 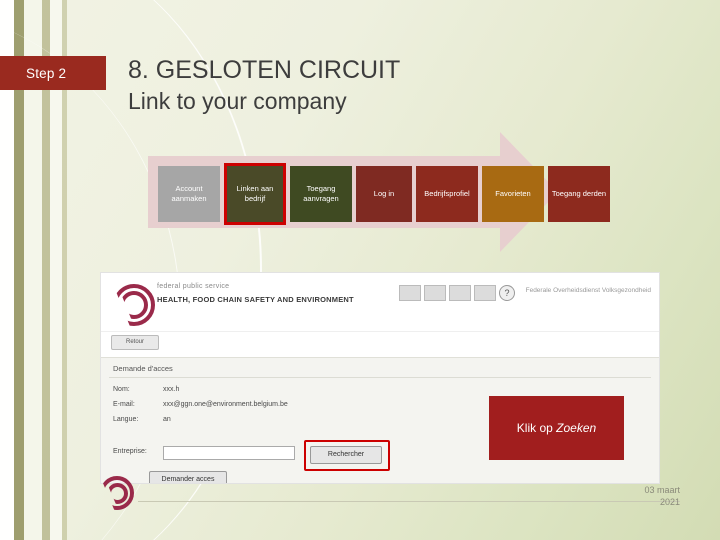 I want to click on page-title: 8. GESLOTEN CIRCUIT, so click(x=264, y=70).